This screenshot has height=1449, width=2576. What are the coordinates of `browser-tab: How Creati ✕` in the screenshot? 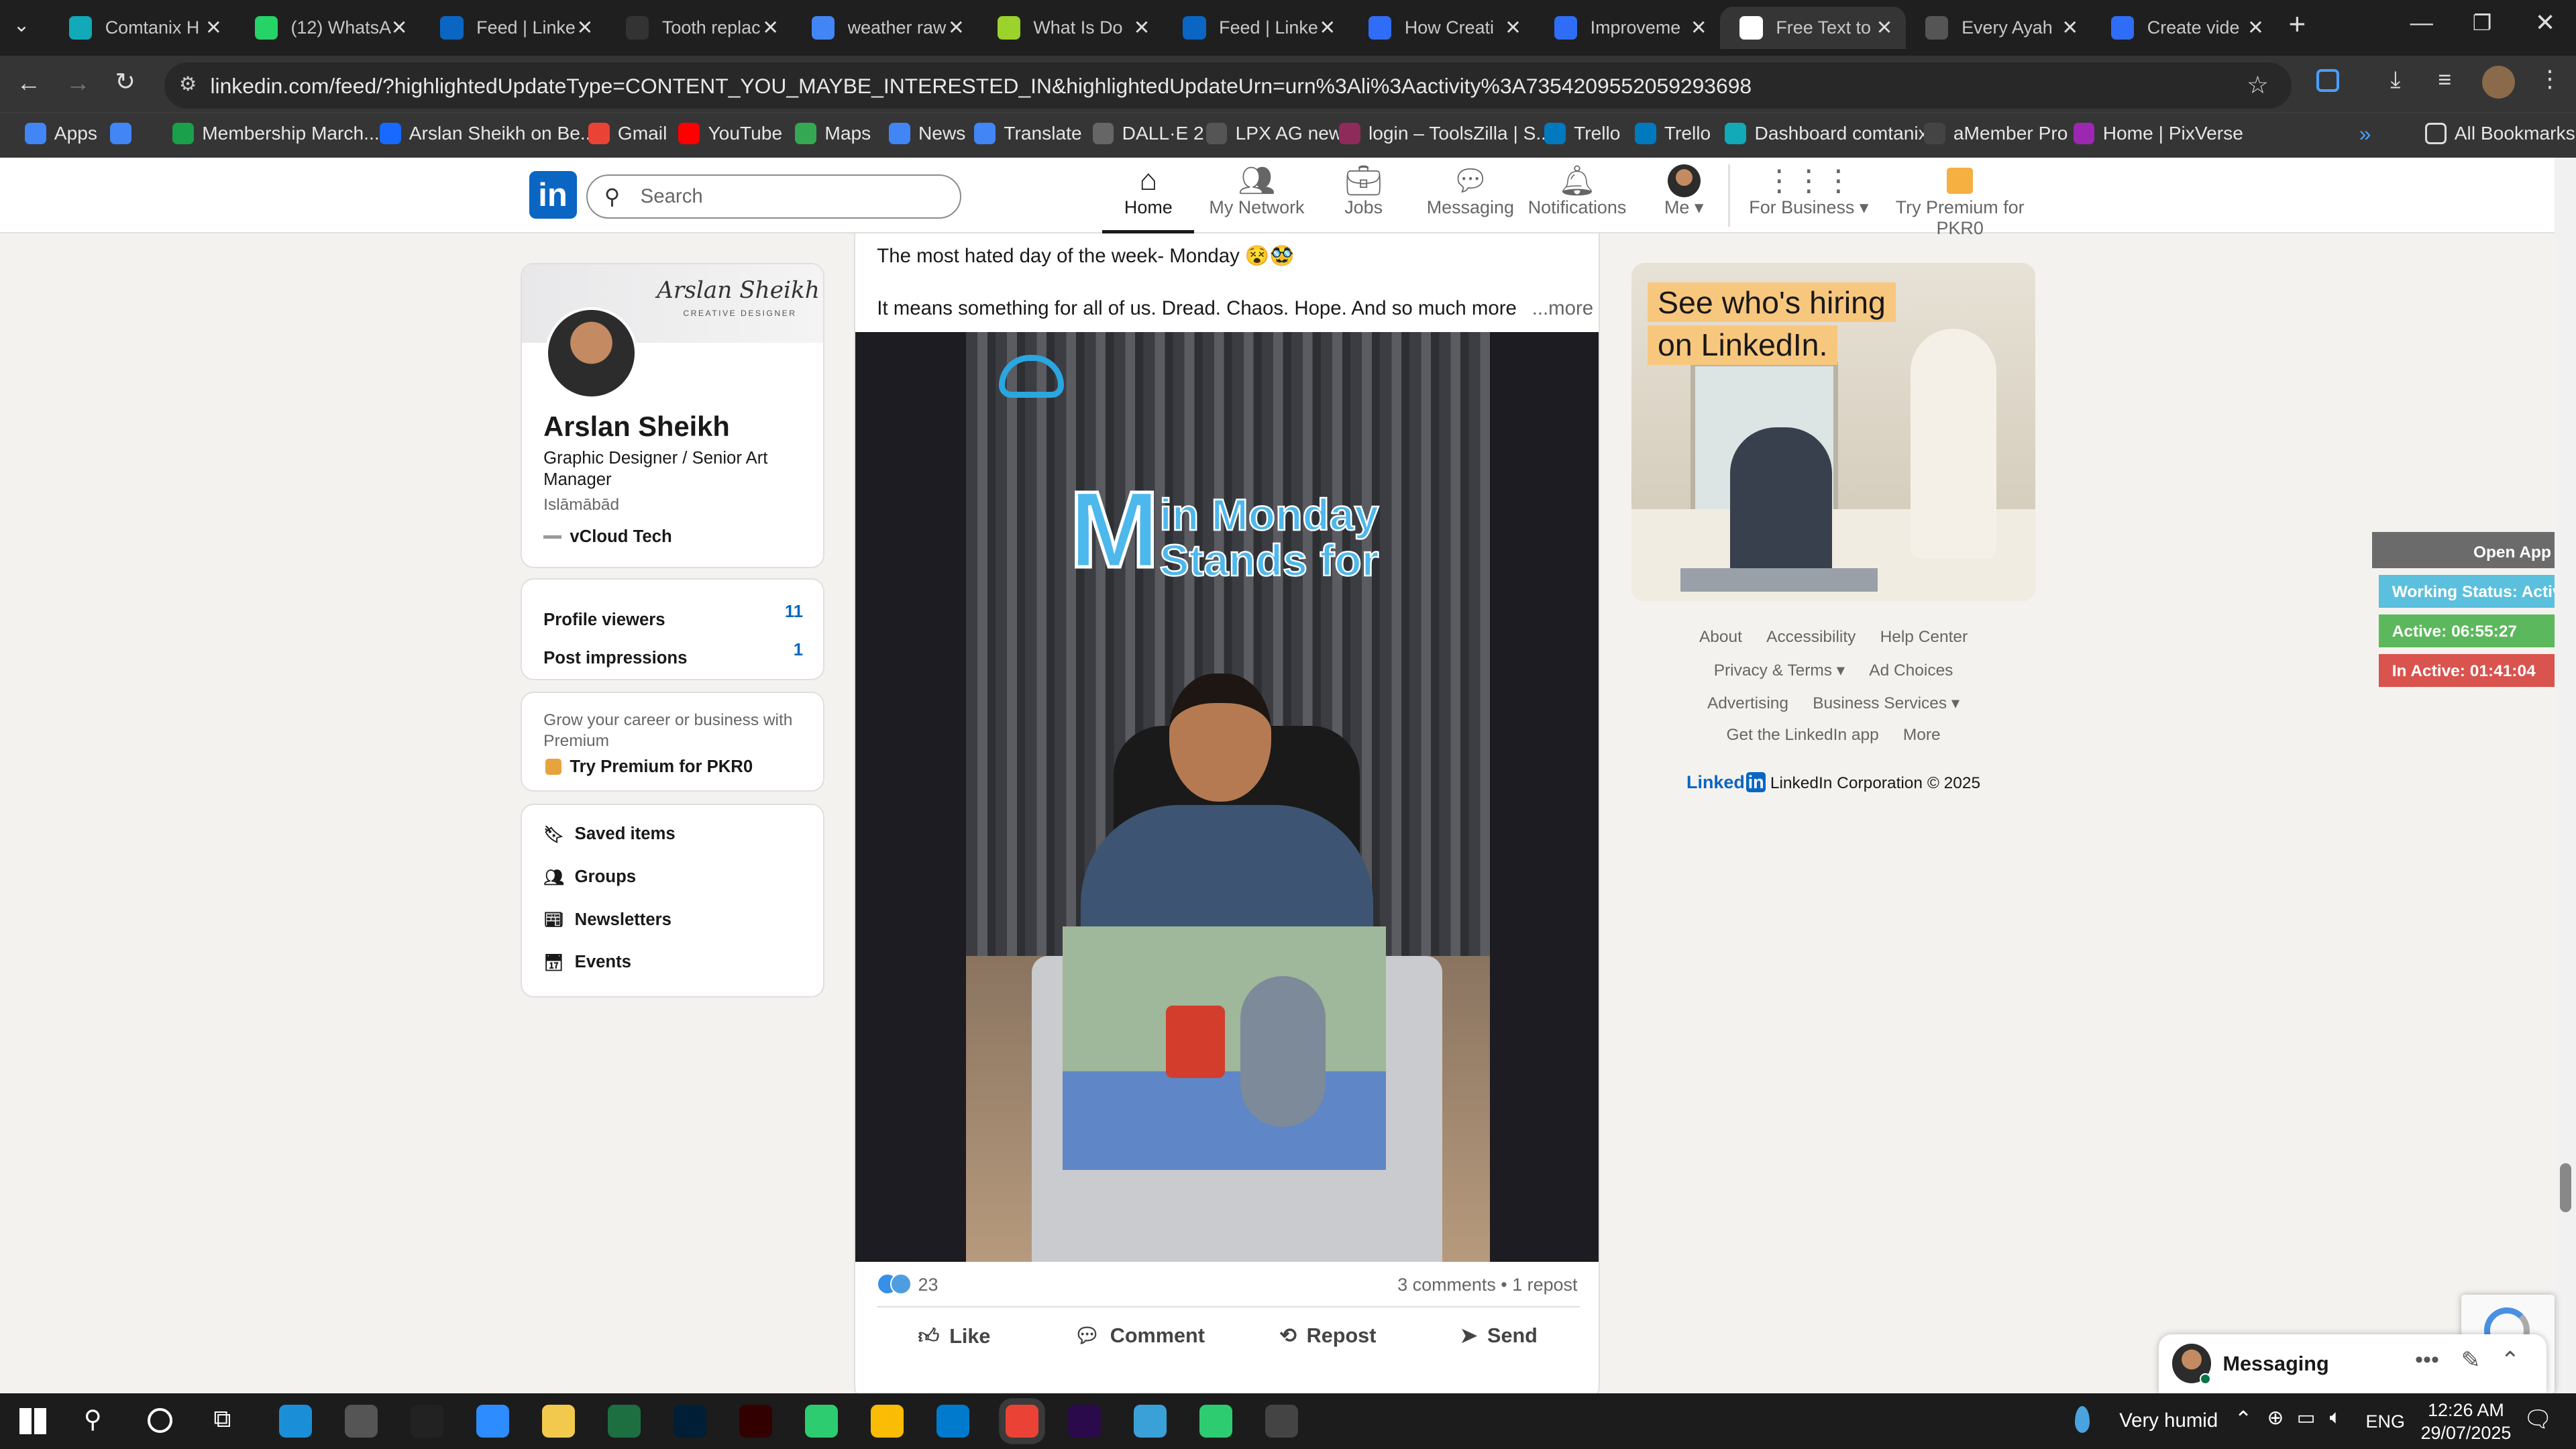 It's located at (1442, 28).